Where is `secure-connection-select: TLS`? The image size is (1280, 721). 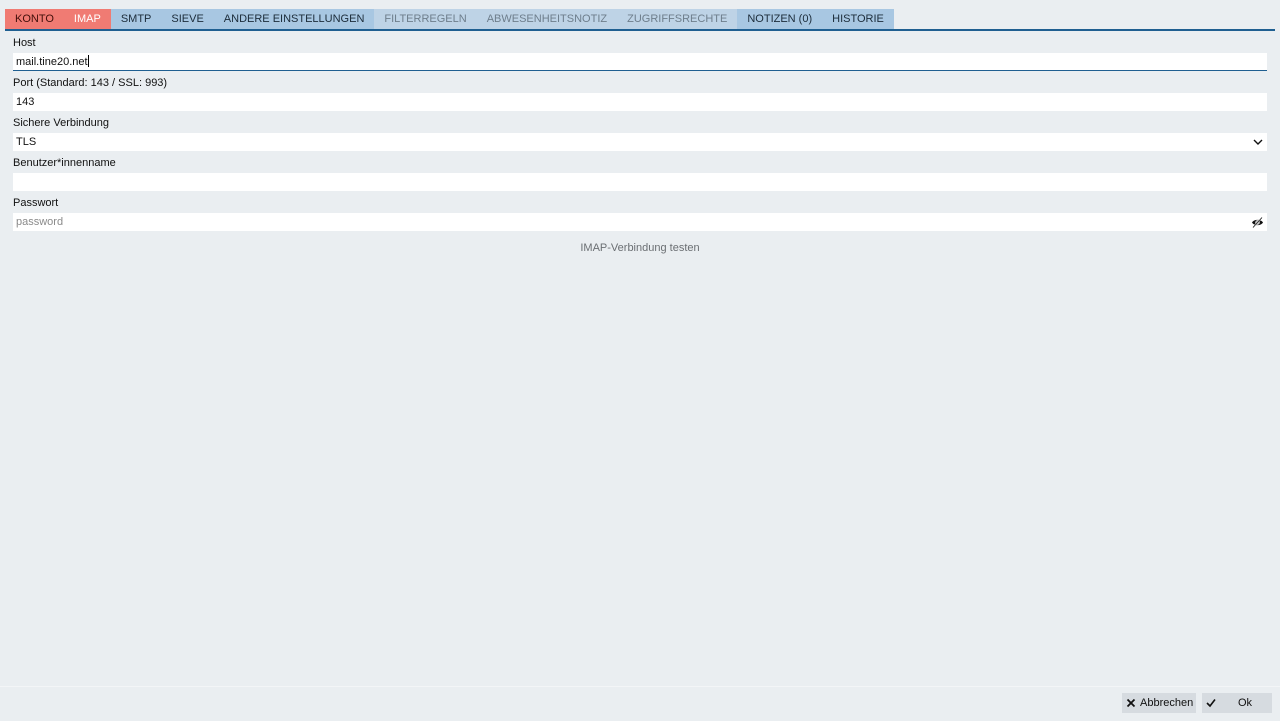
secure-connection-select: TLS is located at coordinates (640, 142).